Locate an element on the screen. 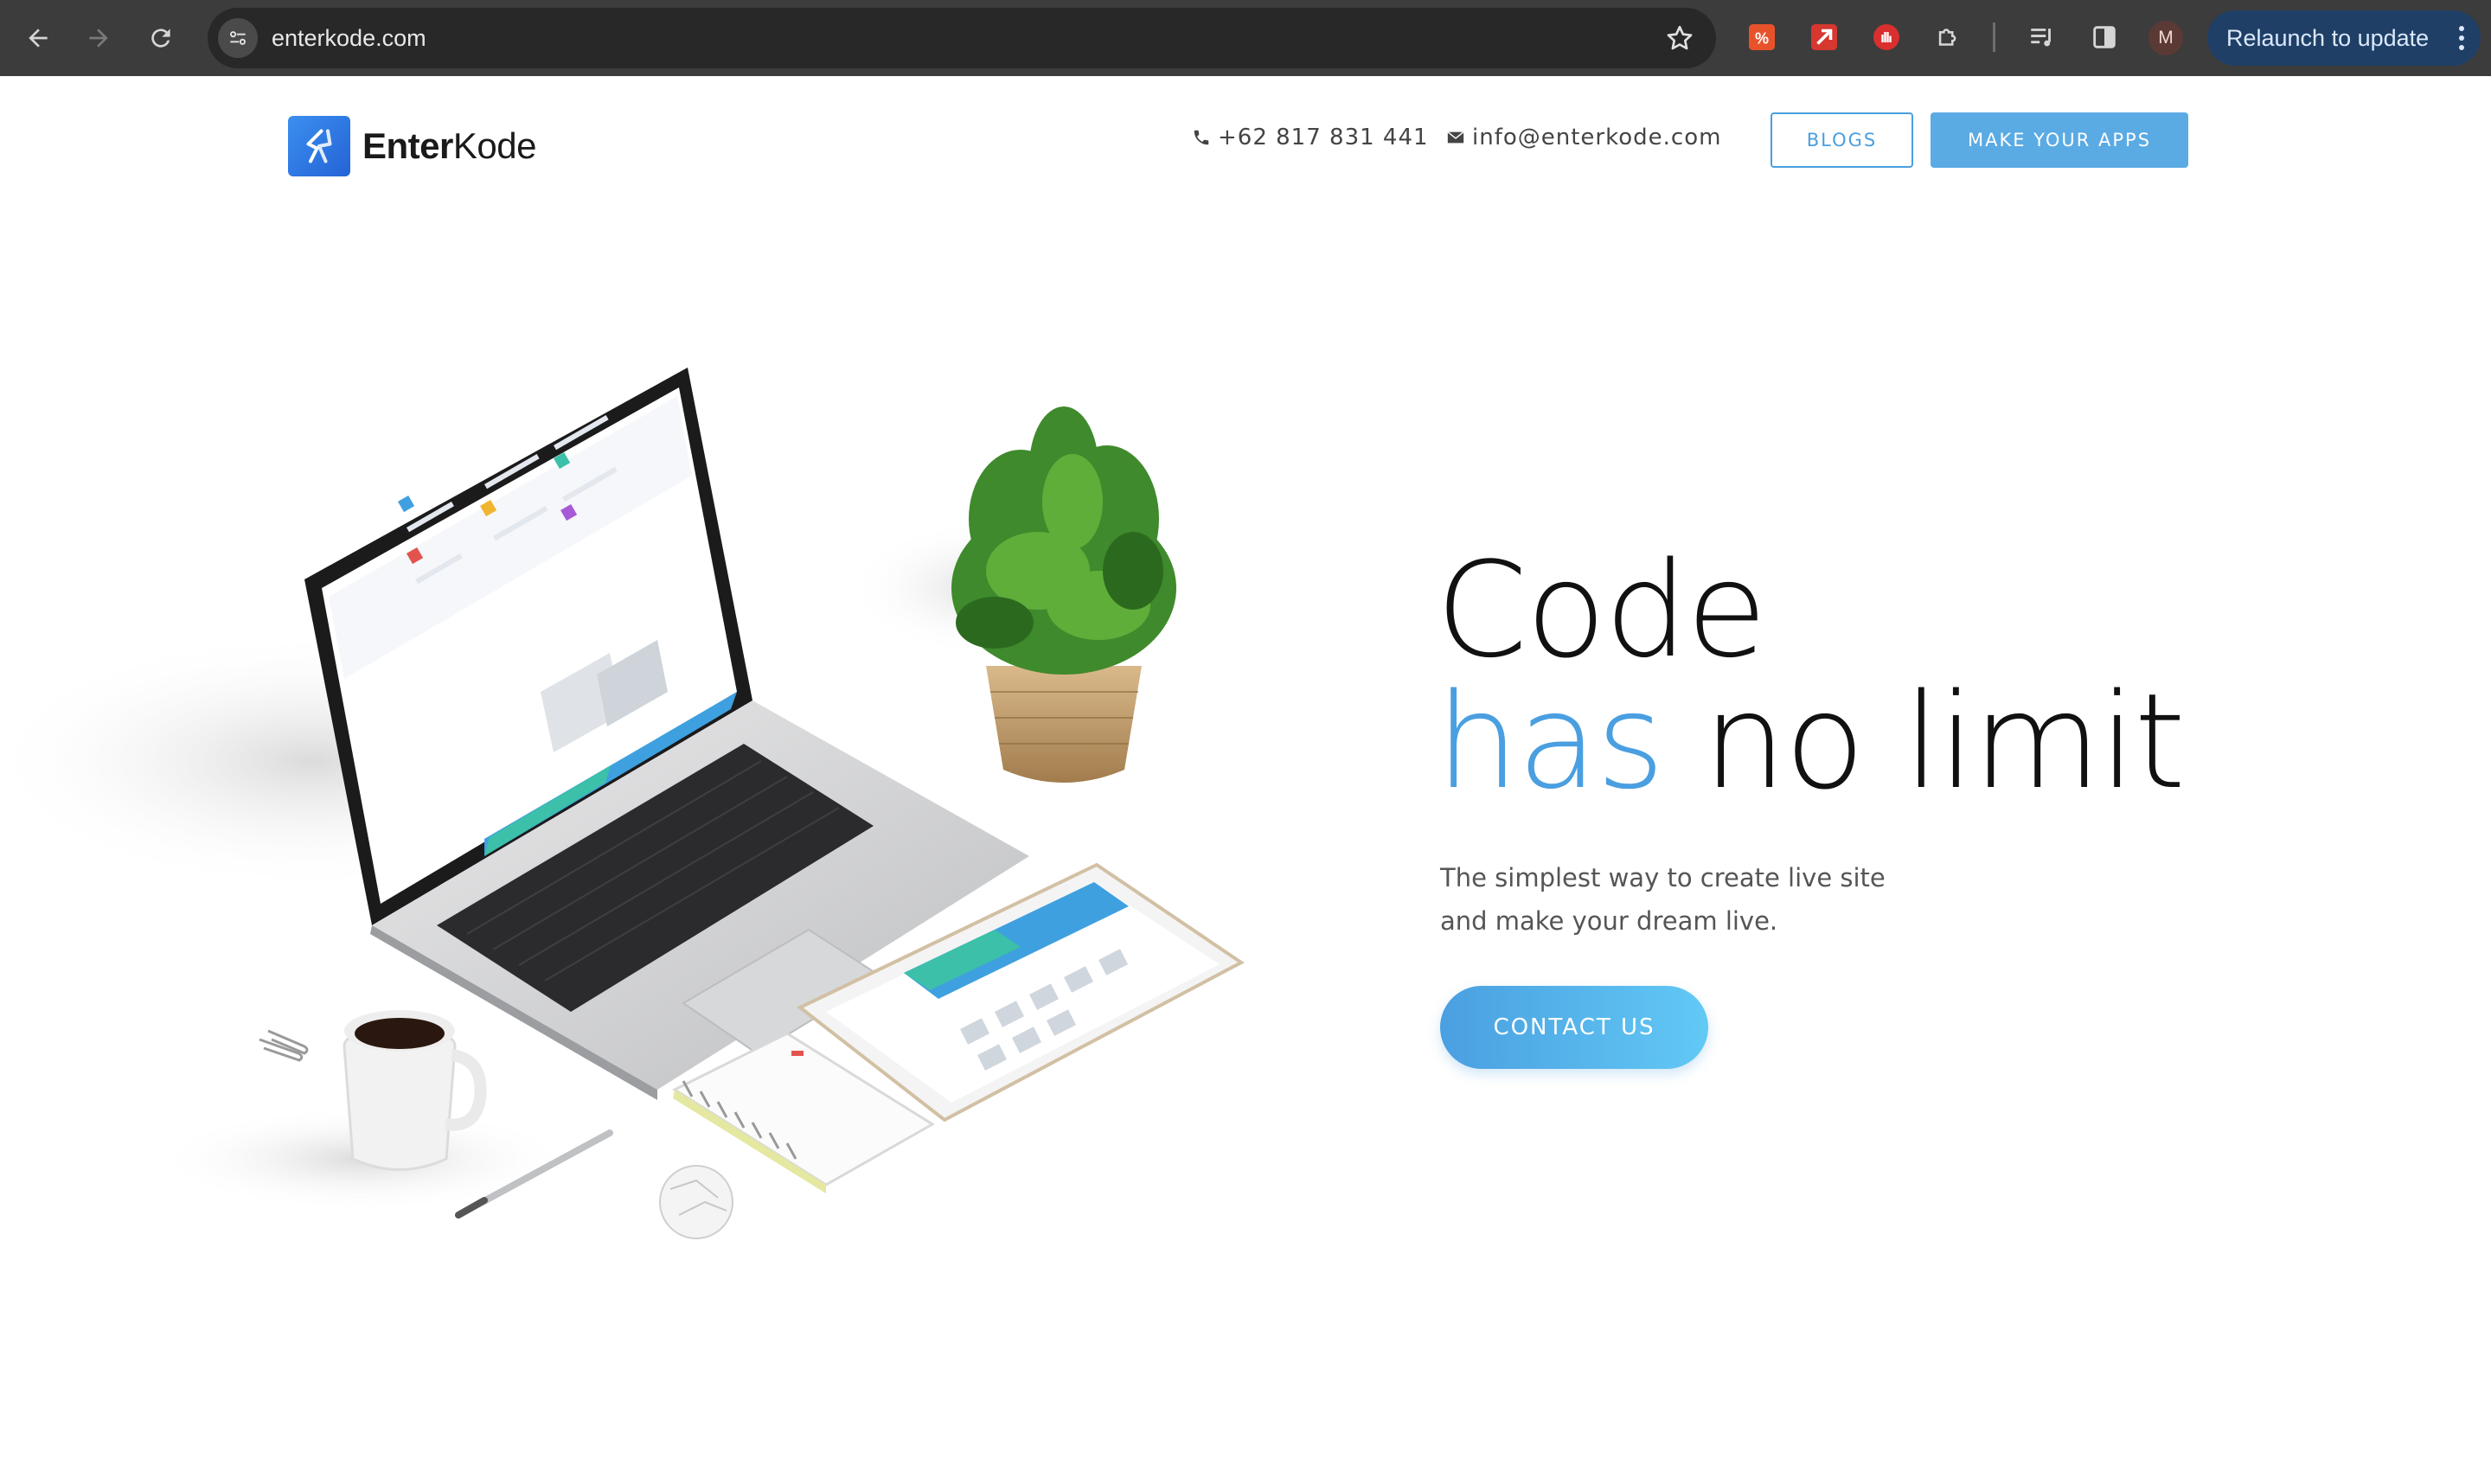 The height and width of the screenshot is (1484, 2491). site-logo: EnterKode is located at coordinates (412, 146).